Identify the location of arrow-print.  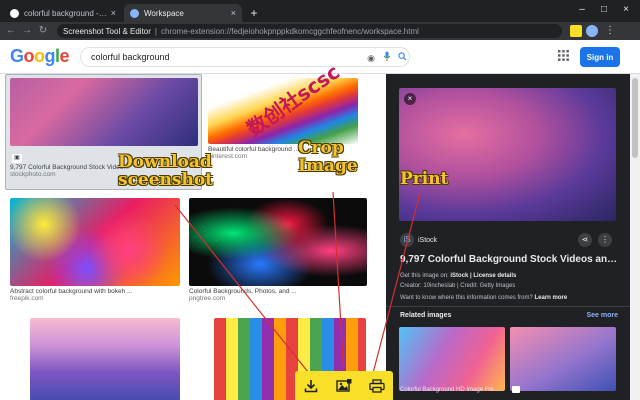
(396, 285).